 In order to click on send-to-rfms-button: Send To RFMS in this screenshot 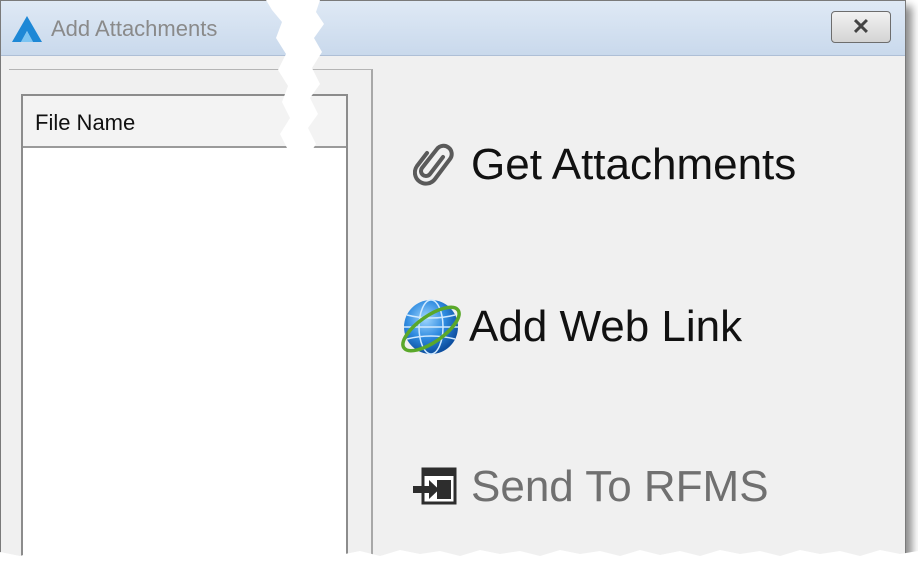, I will do `click(587, 487)`.